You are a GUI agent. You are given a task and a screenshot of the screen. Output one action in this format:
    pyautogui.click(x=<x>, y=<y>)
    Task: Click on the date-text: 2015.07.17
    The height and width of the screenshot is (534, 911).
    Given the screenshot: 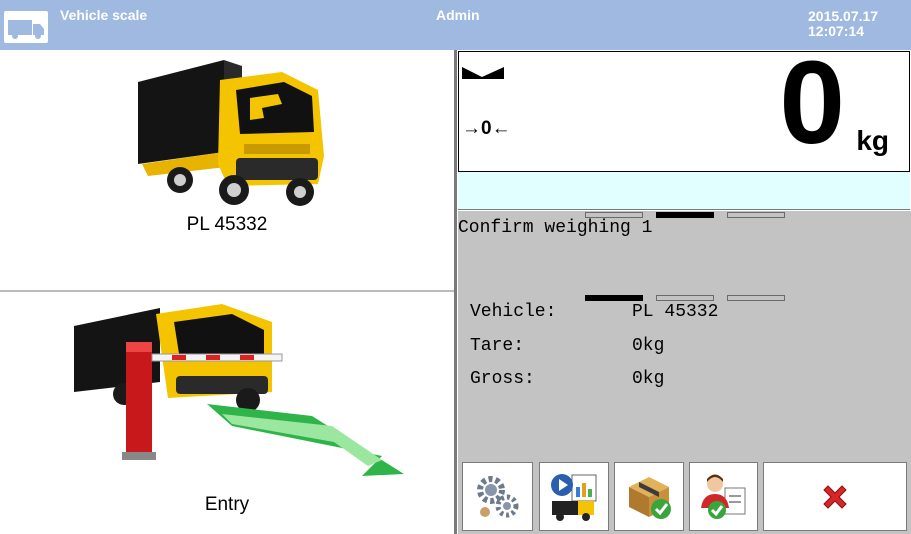 What is the action you would take?
    pyautogui.click(x=843, y=16)
    